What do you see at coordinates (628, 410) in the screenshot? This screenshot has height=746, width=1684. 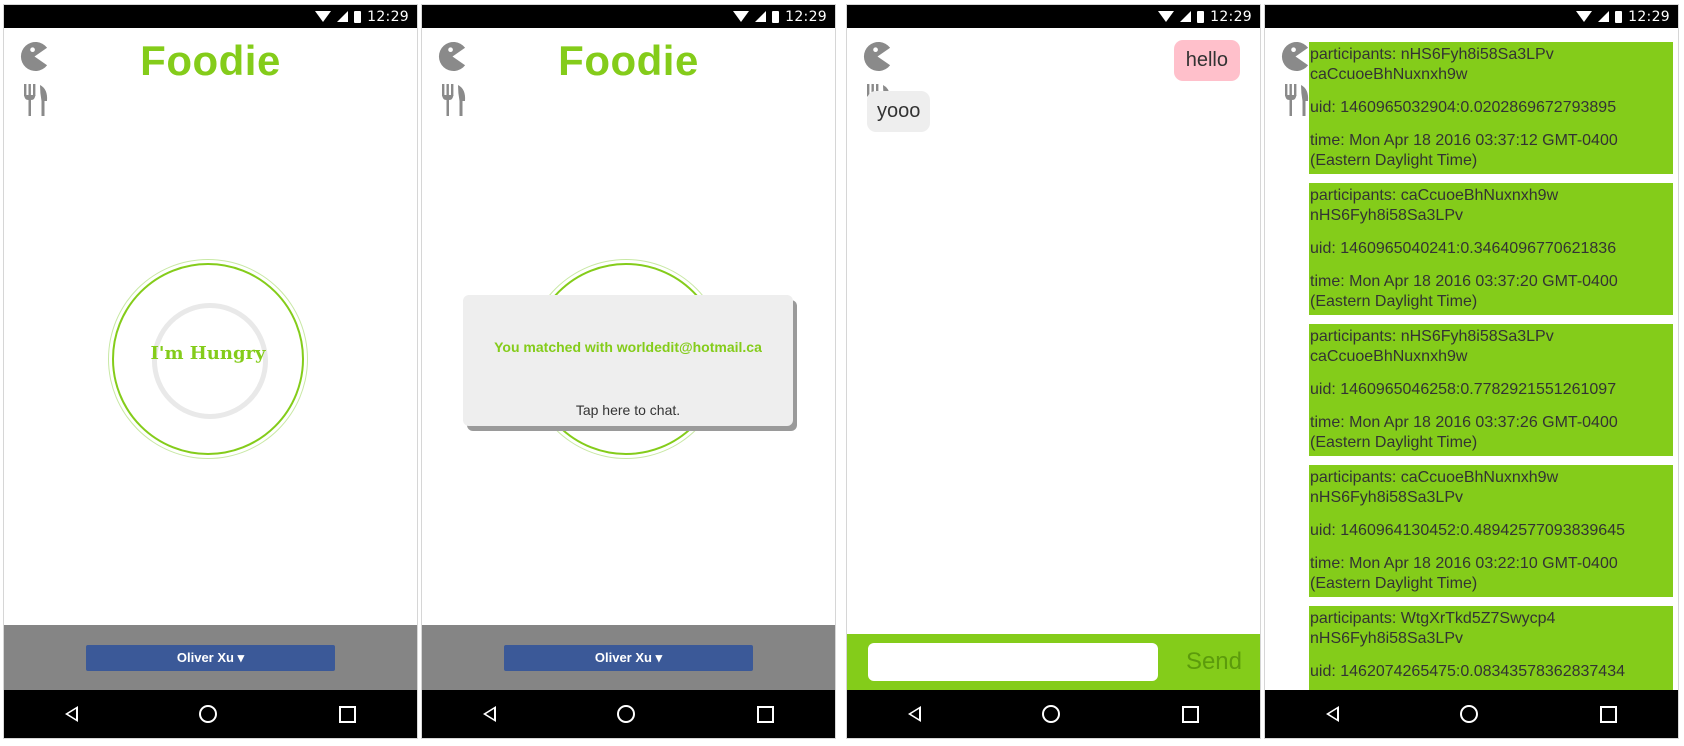 I see `tap-to-chat-link: Tap here to chat.` at bounding box center [628, 410].